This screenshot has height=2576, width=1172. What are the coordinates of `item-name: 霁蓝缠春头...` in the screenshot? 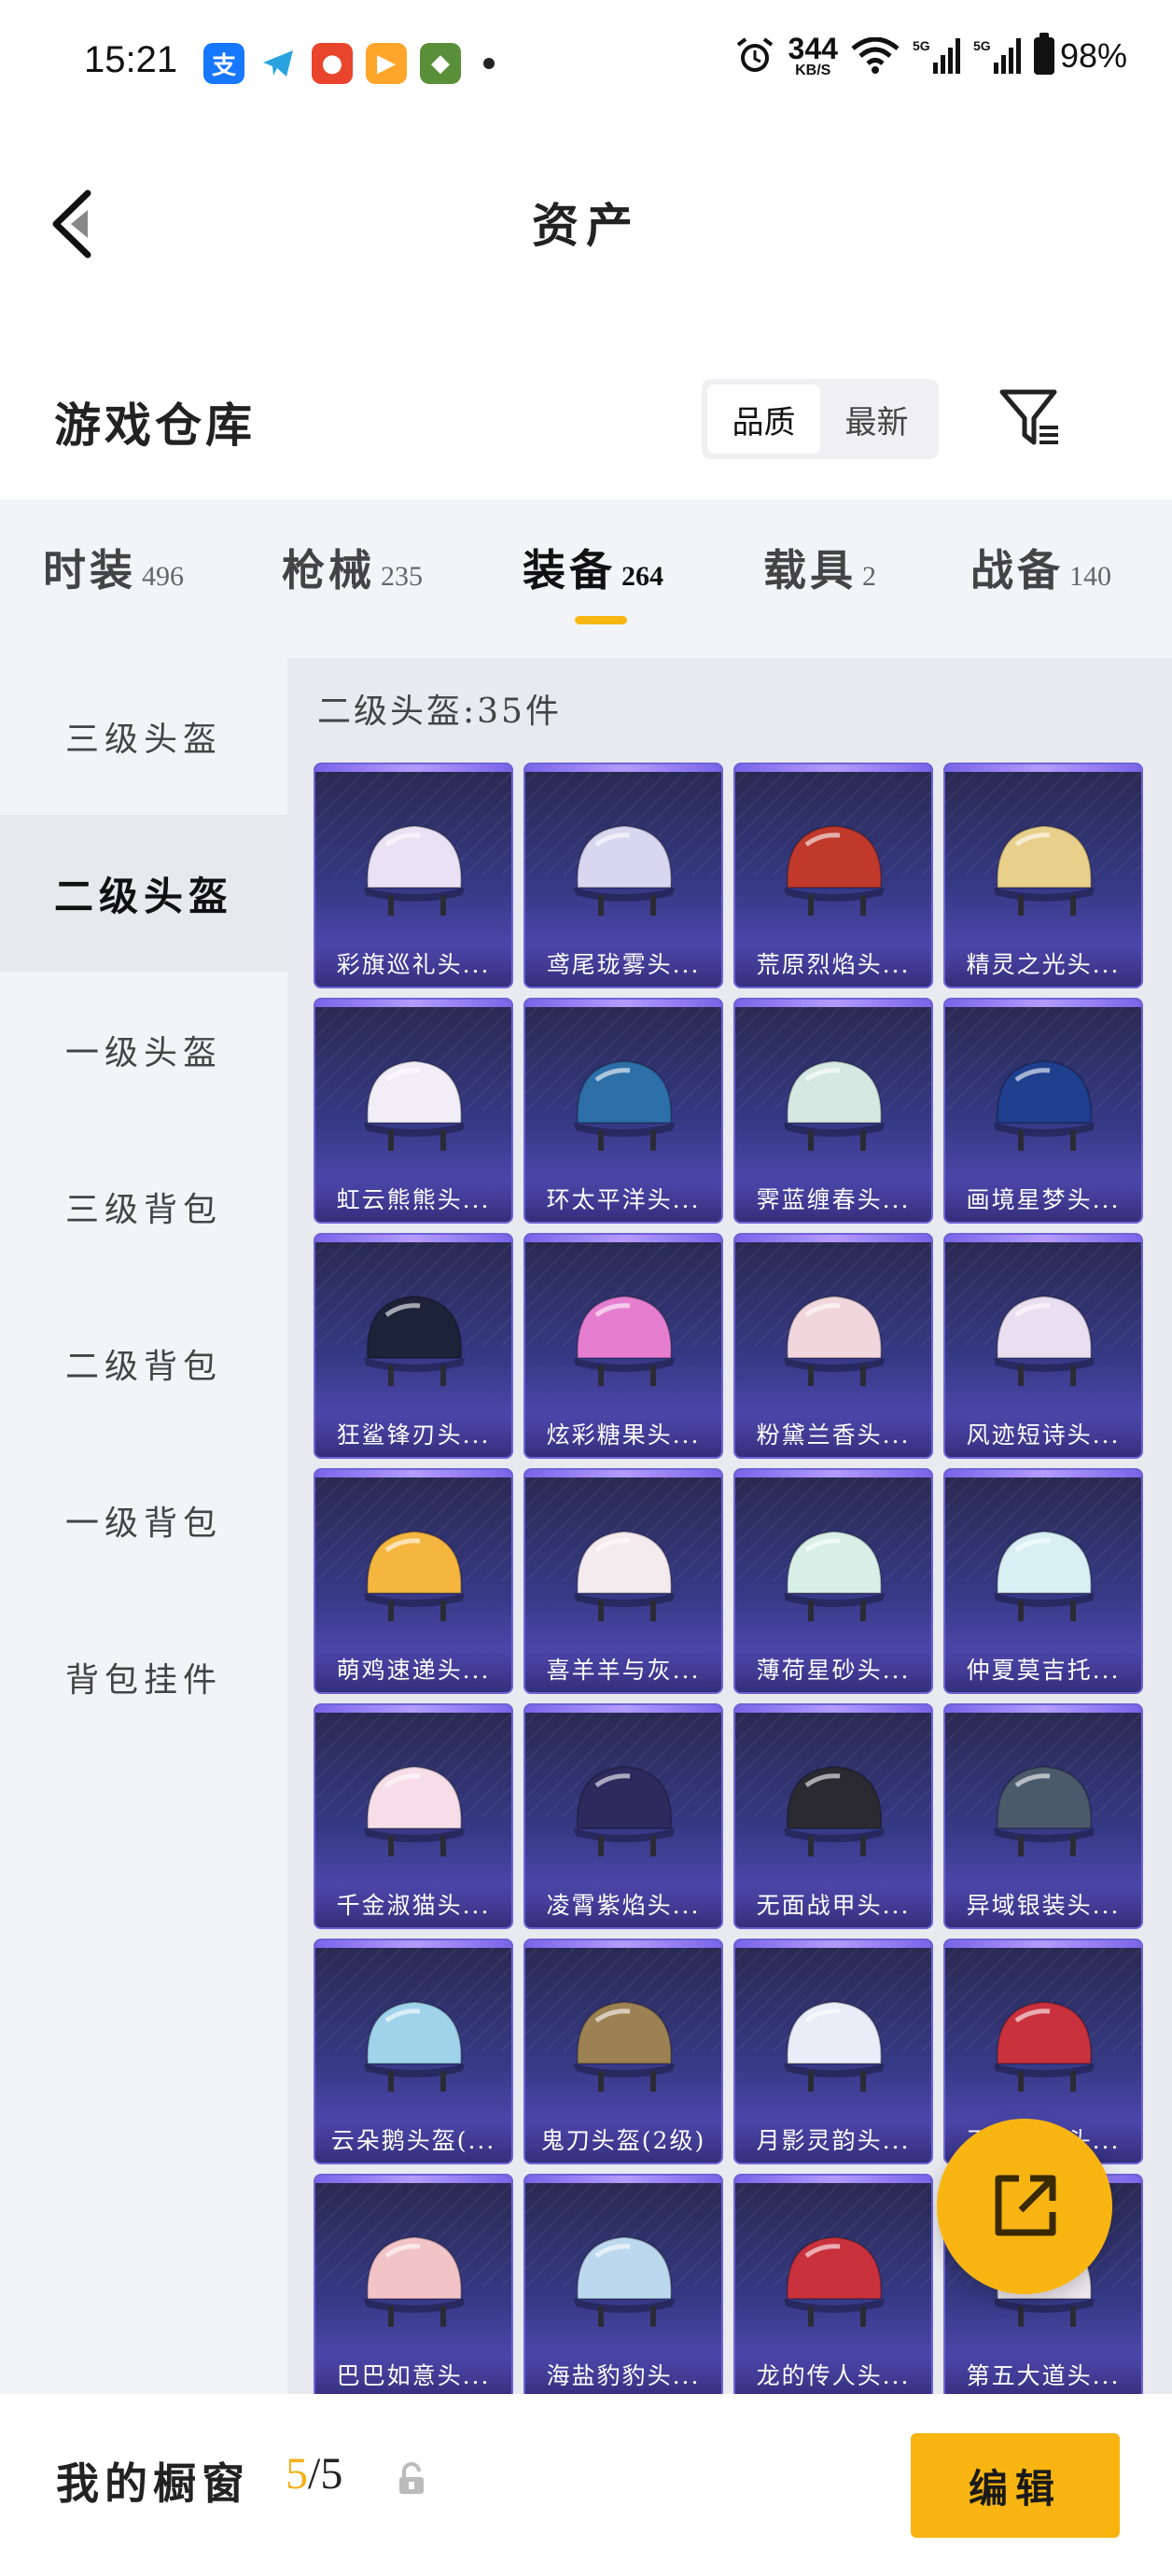 It's located at (833, 1200).